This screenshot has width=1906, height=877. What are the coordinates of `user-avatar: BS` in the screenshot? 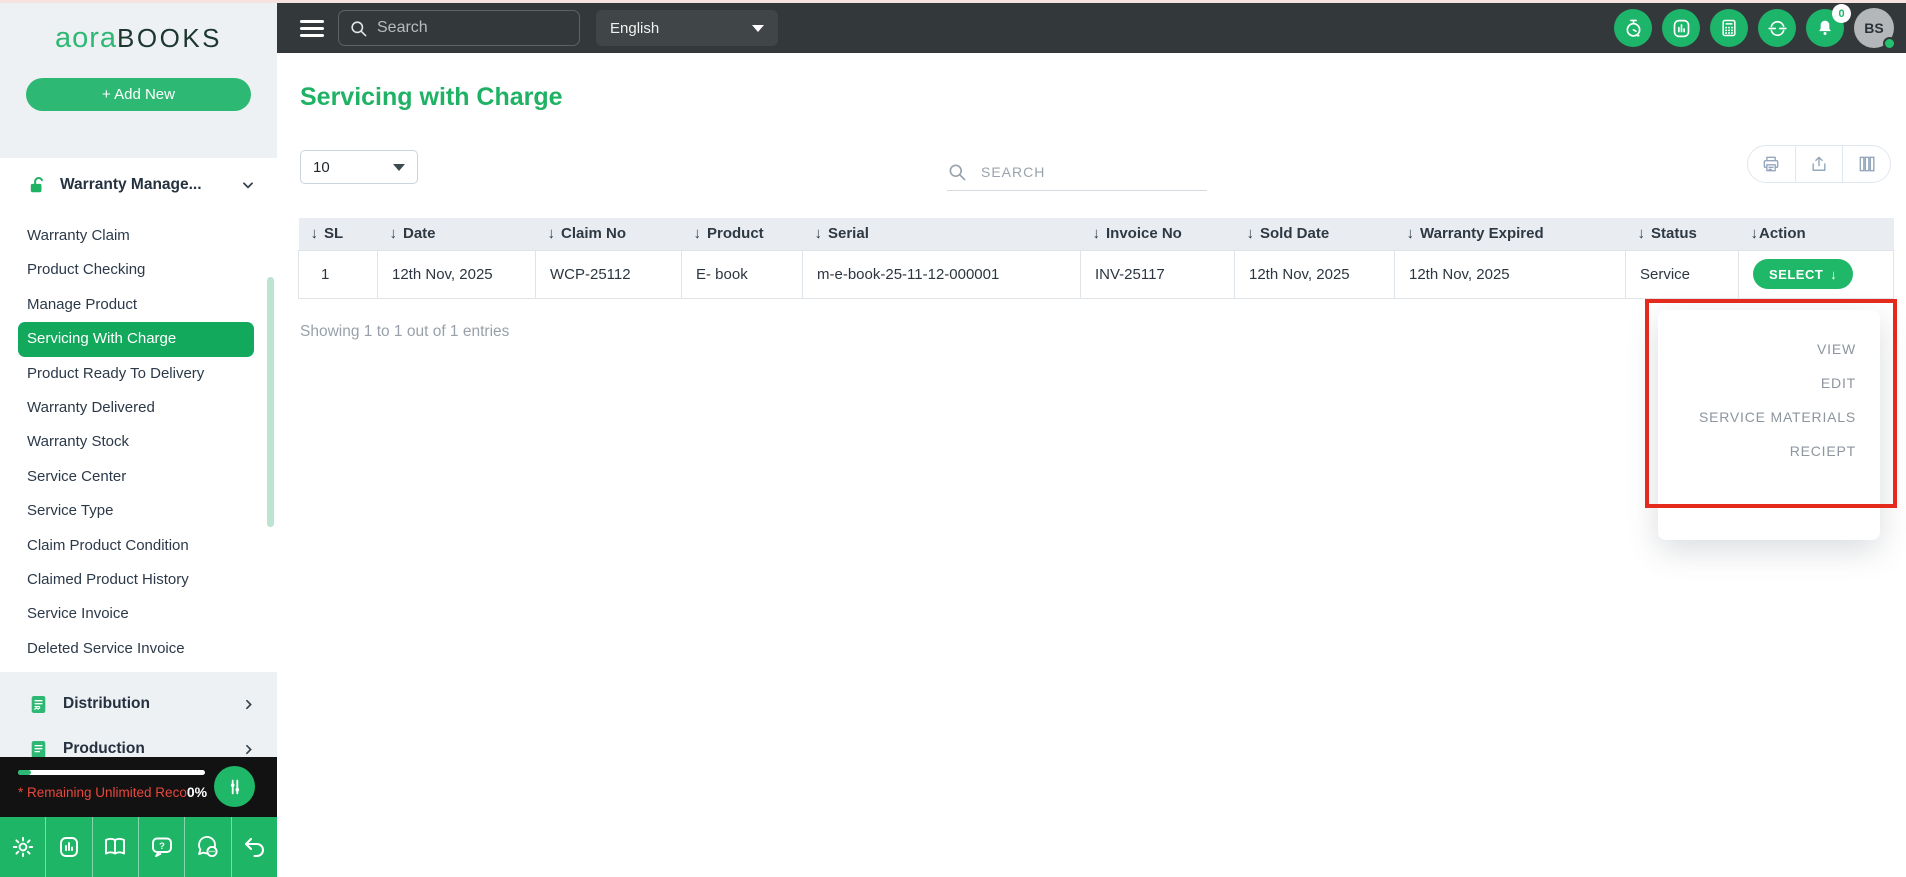 It's located at (1875, 29).